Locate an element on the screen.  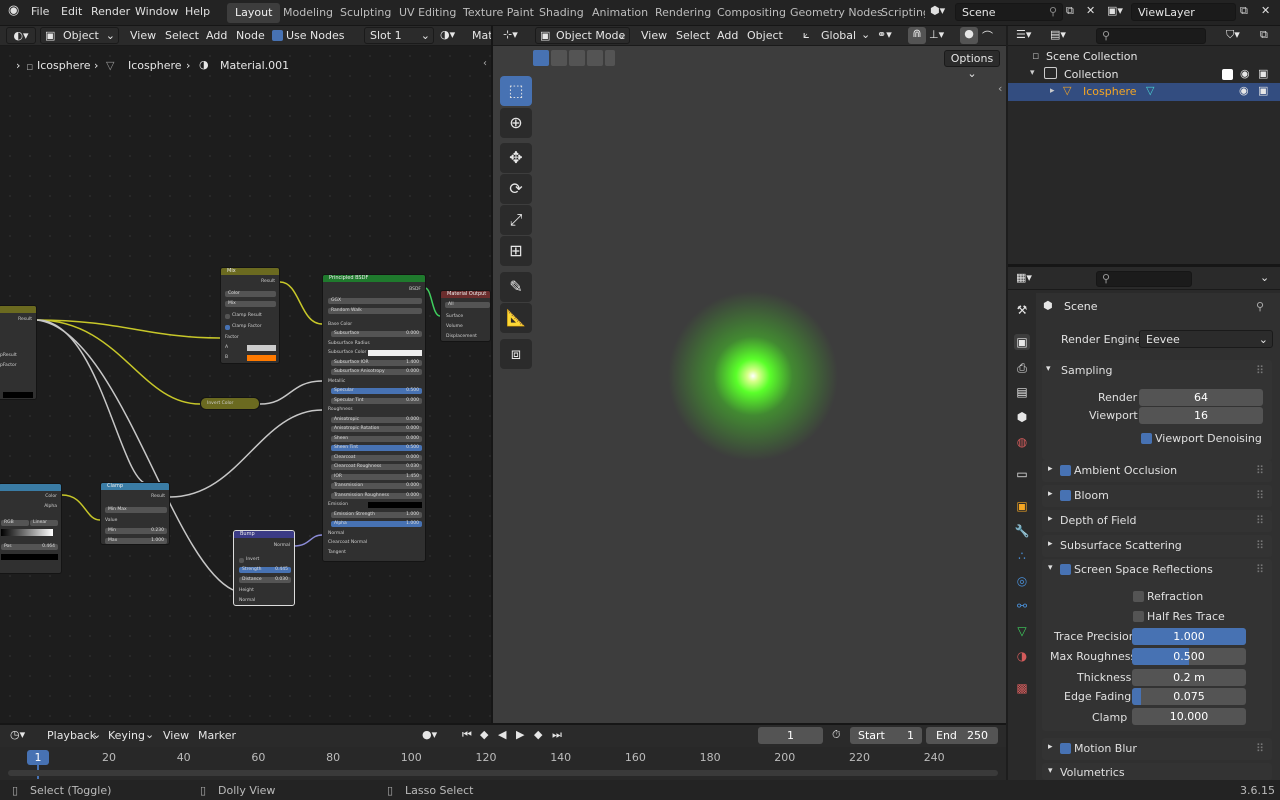
bsdf-row: Transmission 0.000 is located at coordinates (376, 486).